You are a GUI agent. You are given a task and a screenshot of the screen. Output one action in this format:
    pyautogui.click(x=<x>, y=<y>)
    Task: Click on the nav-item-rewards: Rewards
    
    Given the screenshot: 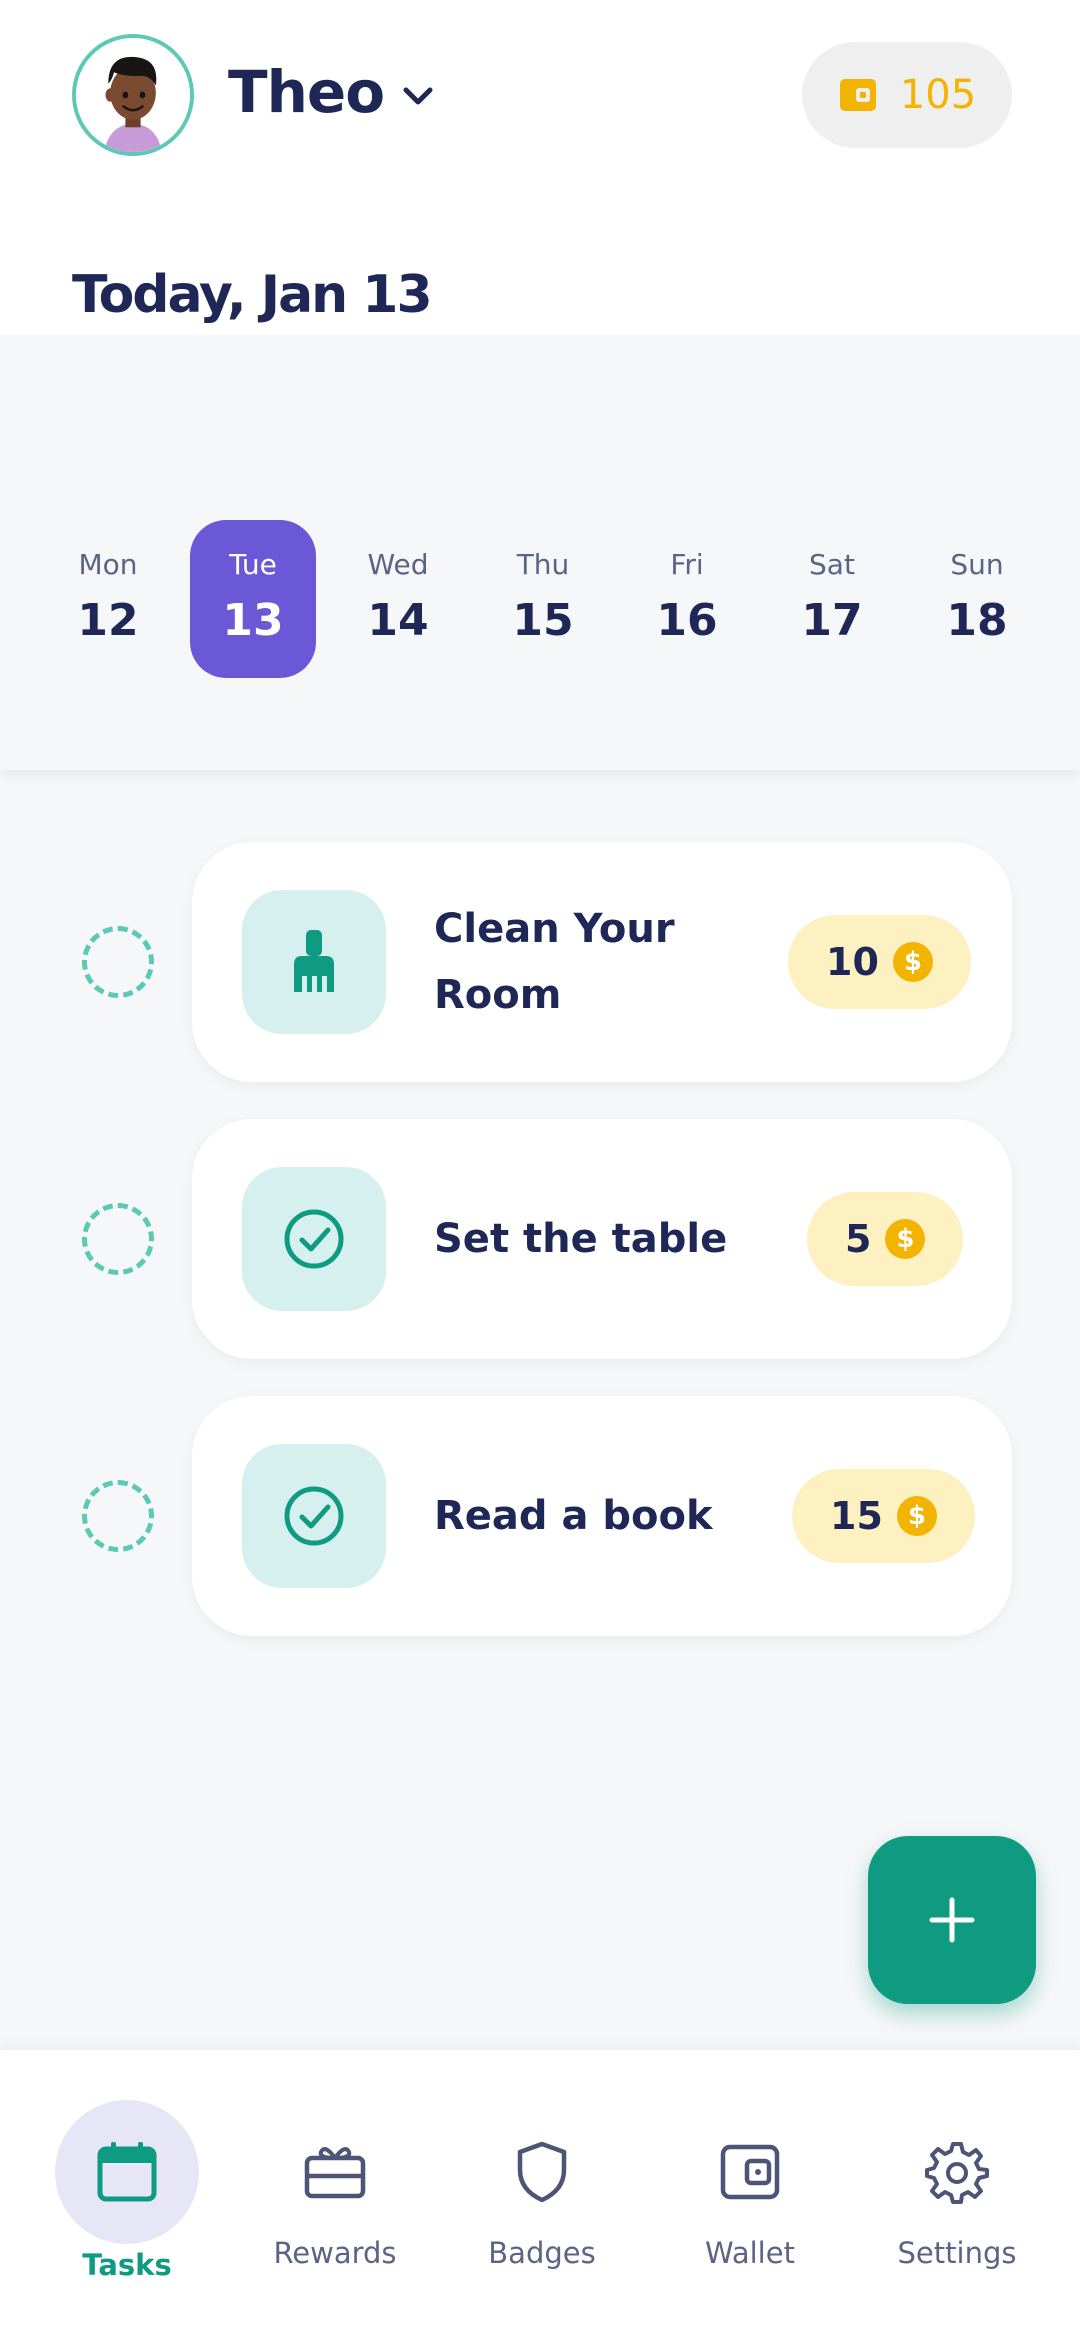 What is the action you would take?
    pyautogui.click(x=335, y=2210)
    